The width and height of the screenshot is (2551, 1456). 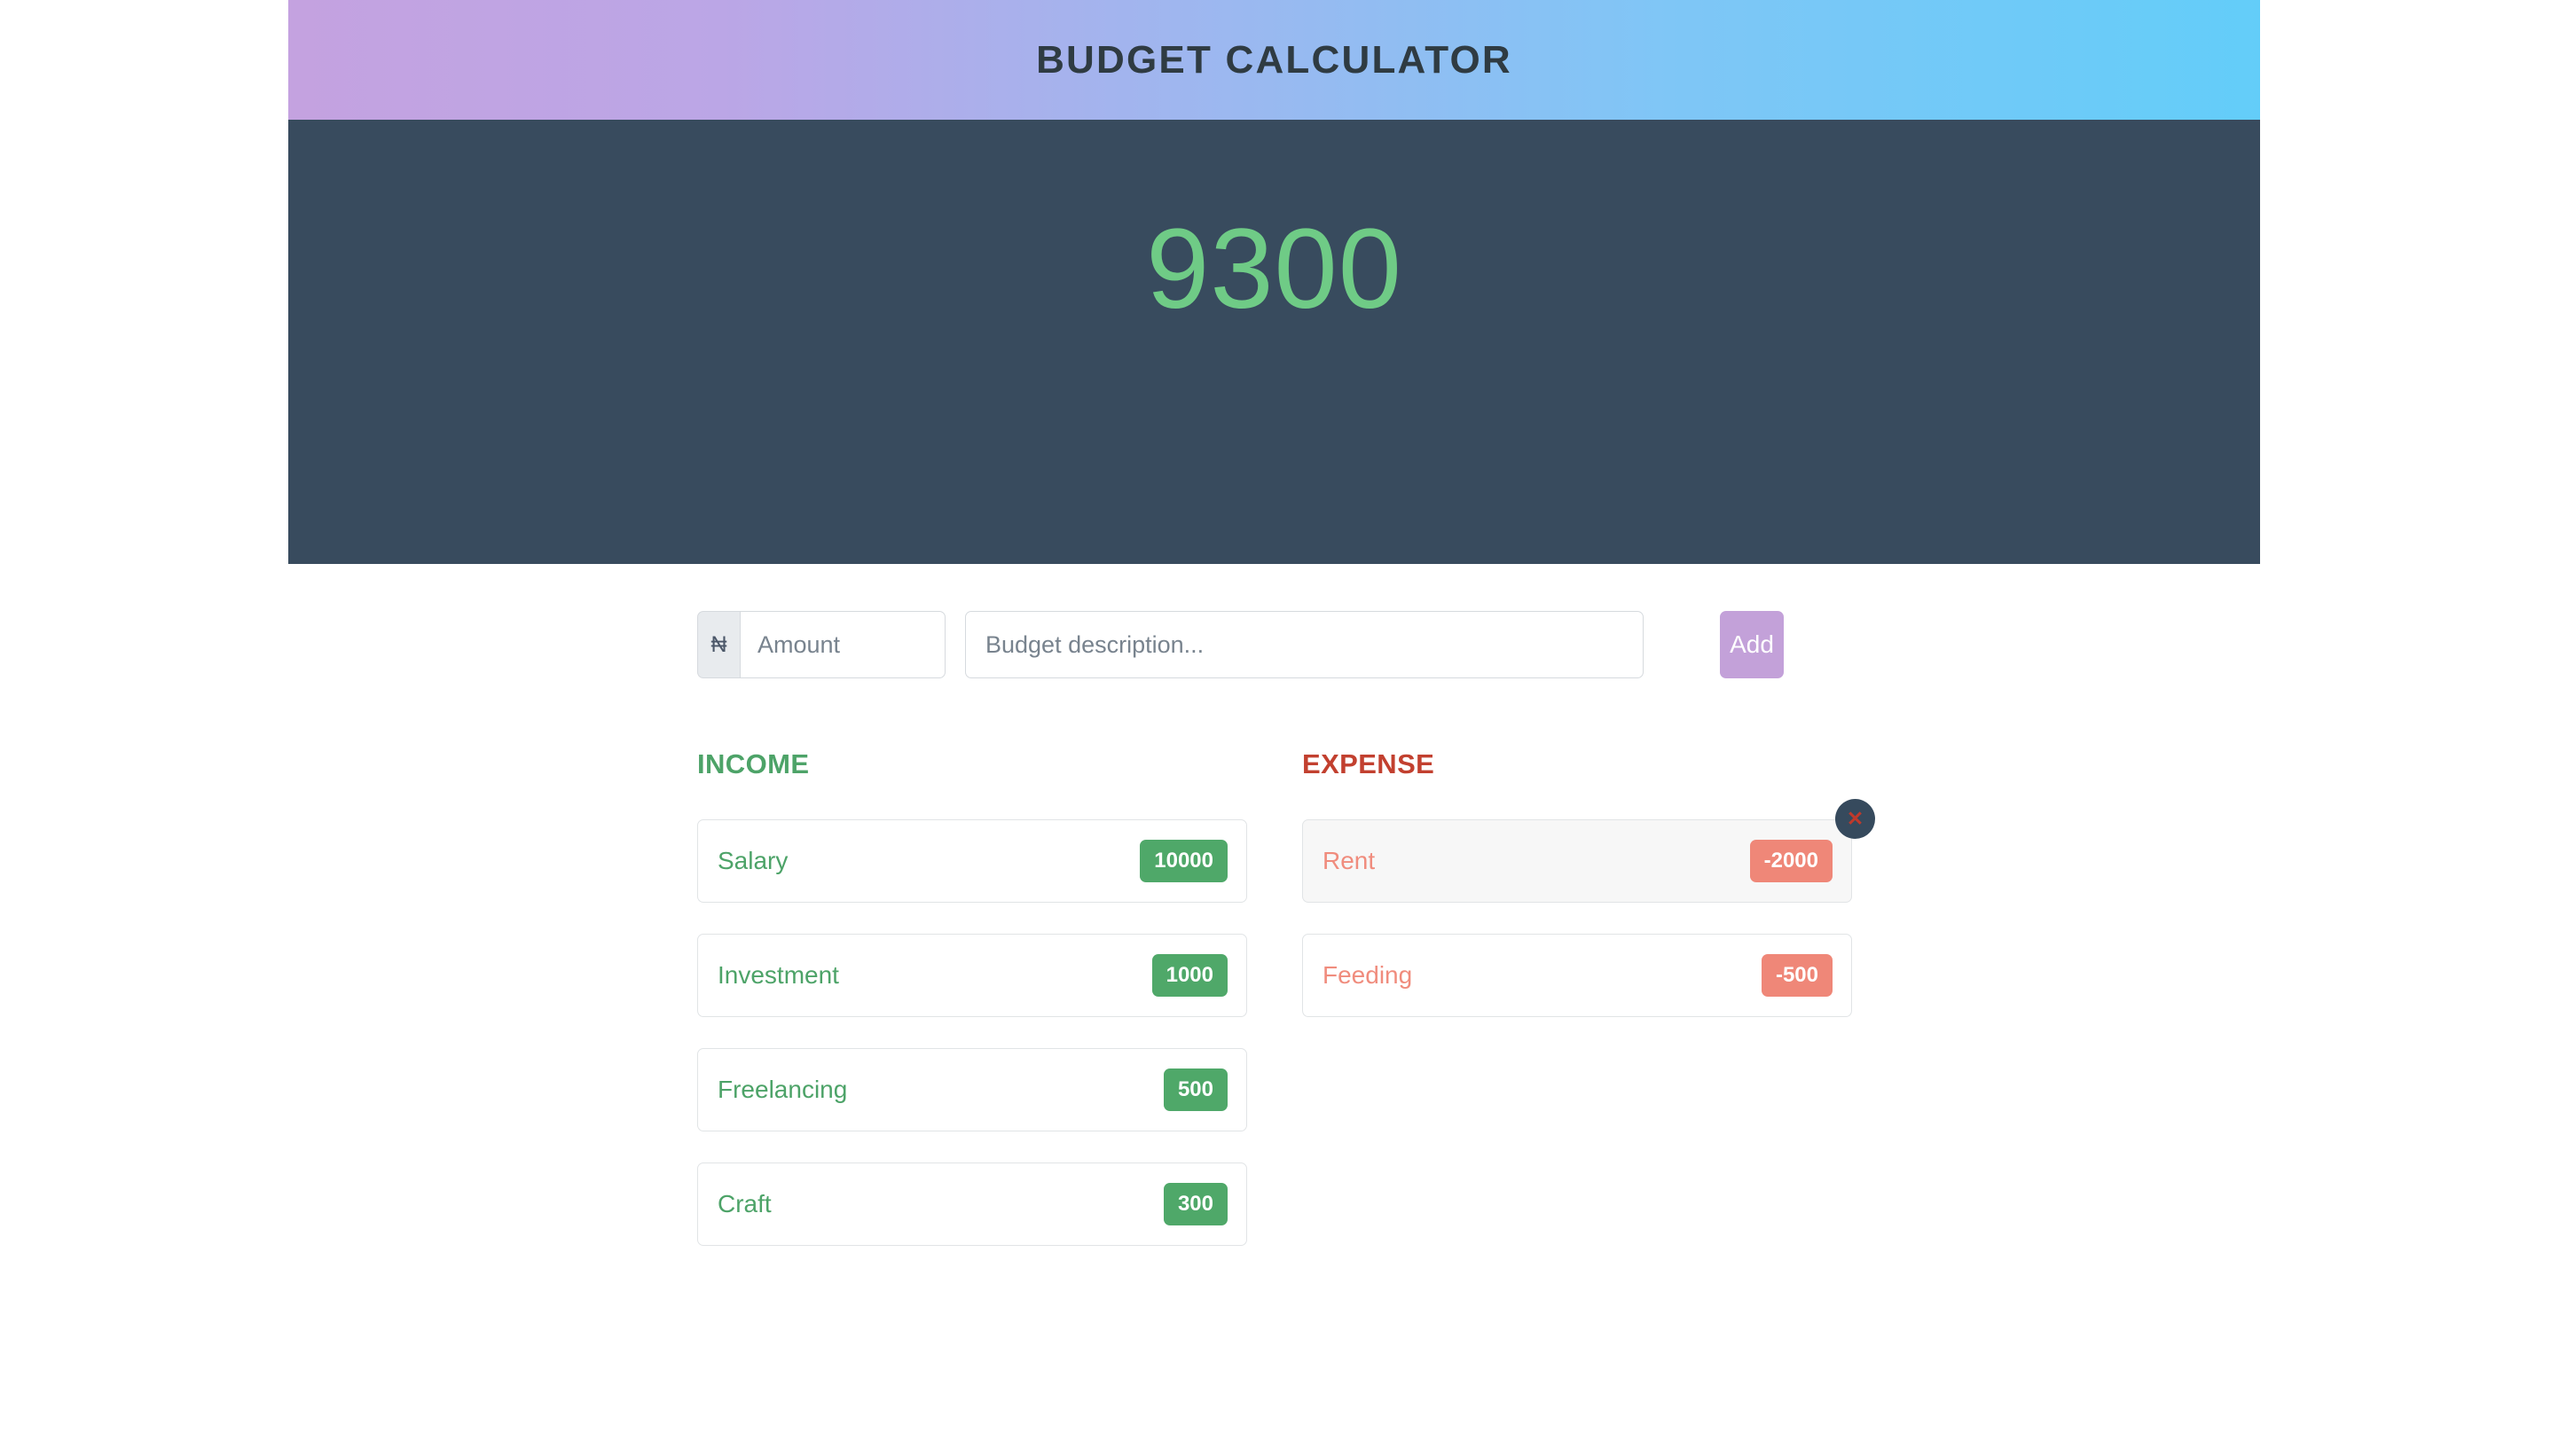 What do you see at coordinates (778, 975) in the screenshot?
I see `item-label: Investment` at bounding box center [778, 975].